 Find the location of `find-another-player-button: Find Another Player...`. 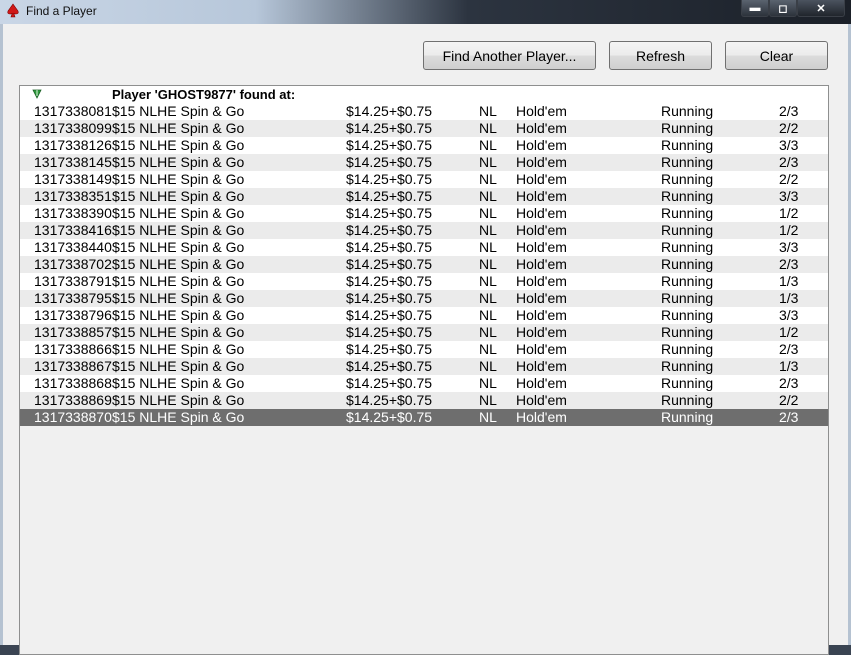

find-another-player-button: Find Another Player... is located at coordinates (509, 55).